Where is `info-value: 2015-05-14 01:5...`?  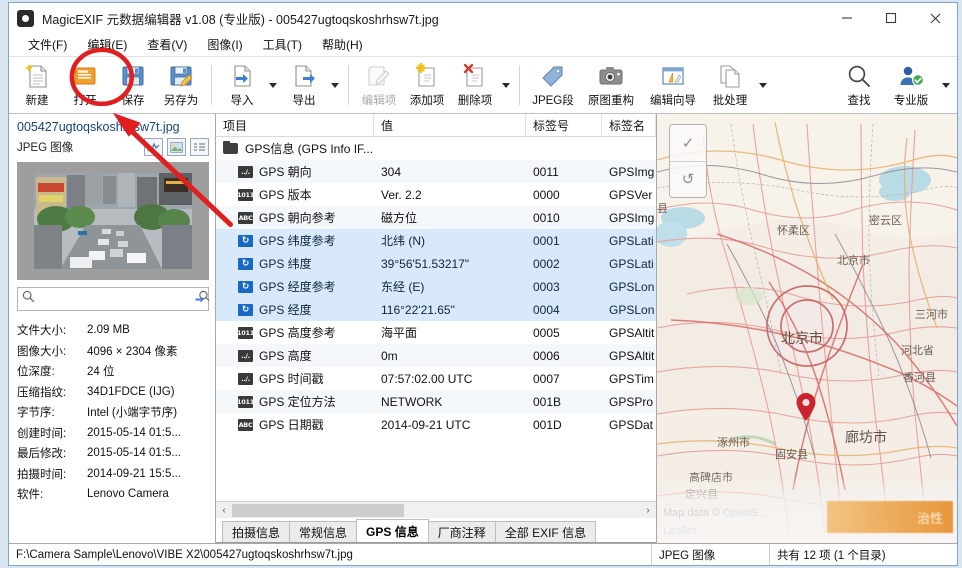 info-value: 2015-05-14 01:5... is located at coordinates (134, 453).